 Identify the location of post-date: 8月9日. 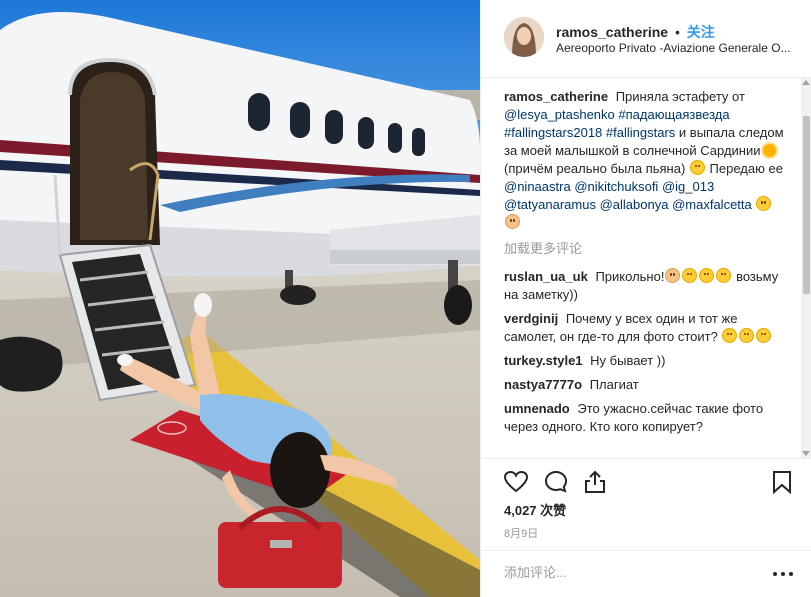
(521, 534).